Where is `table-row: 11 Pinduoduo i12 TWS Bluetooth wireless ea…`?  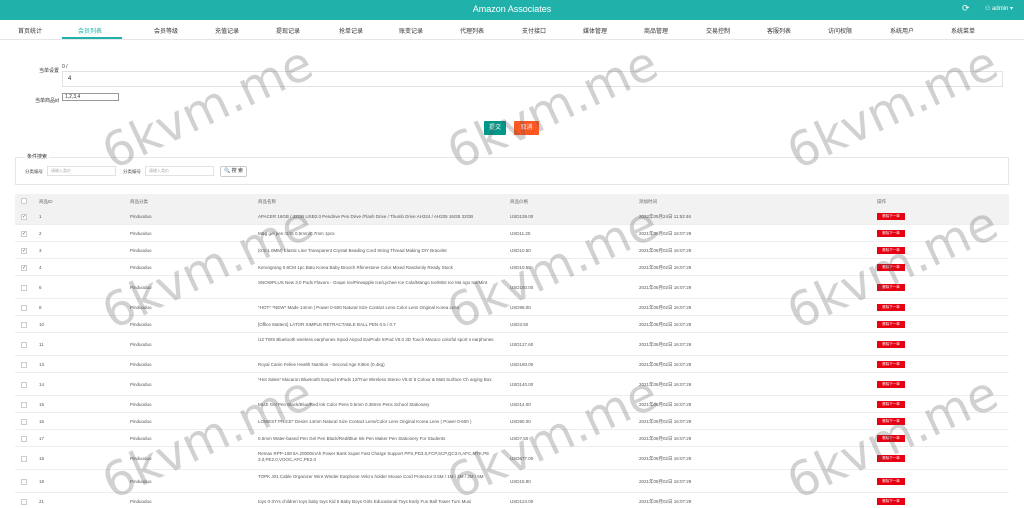 table-row: 11 Pinduoduo i12 TWS Bluetooth wireless ea… is located at coordinates (512, 344).